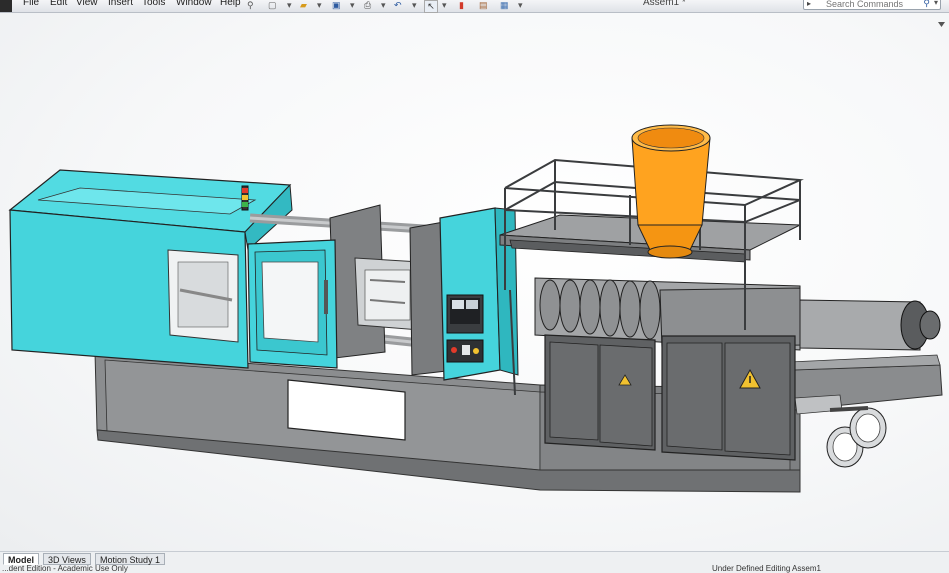 The height and width of the screenshot is (573, 949). What do you see at coordinates (272, 5) in the screenshot?
I see `new-document-icon: ▢` at bounding box center [272, 5].